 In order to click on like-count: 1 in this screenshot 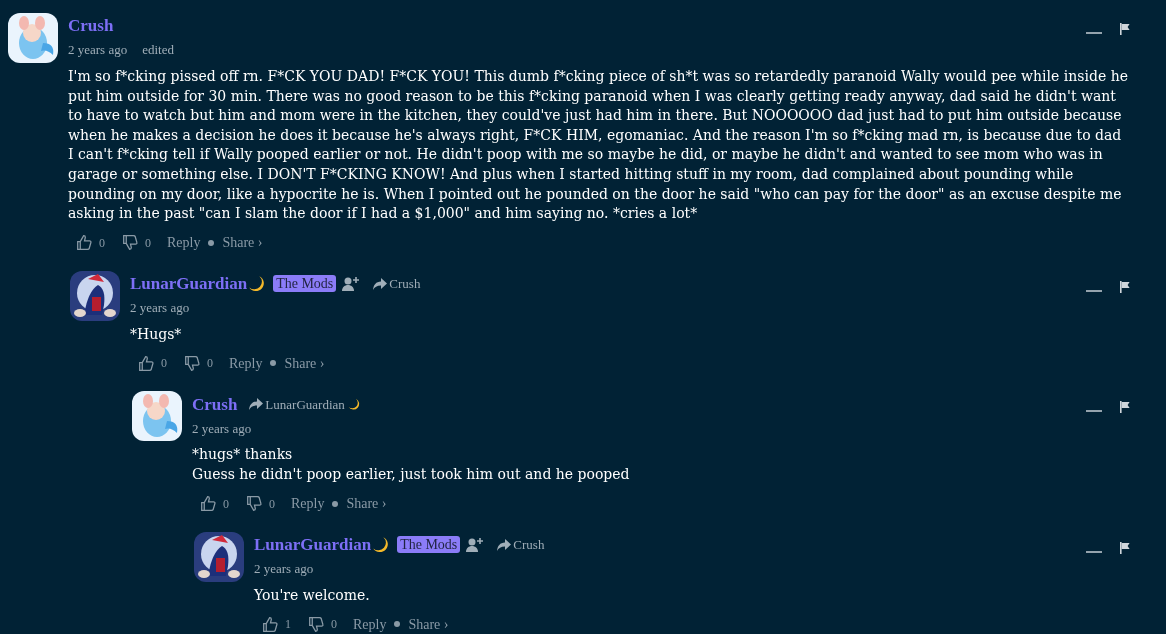, I will do `click(288, 625)`.